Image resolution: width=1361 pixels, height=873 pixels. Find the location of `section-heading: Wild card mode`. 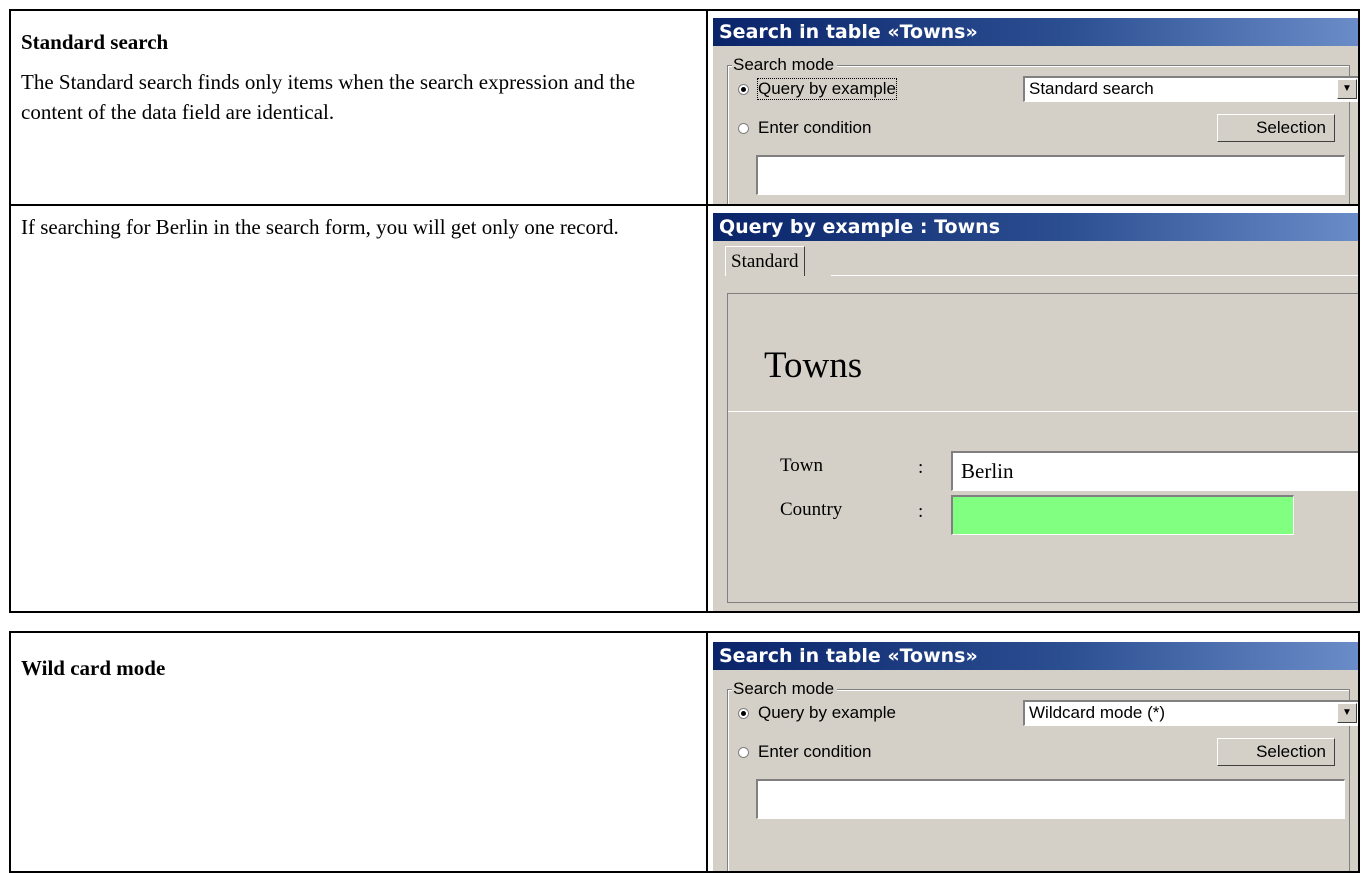

section-heading: Wild card mode is located at coordinates (93, 668).